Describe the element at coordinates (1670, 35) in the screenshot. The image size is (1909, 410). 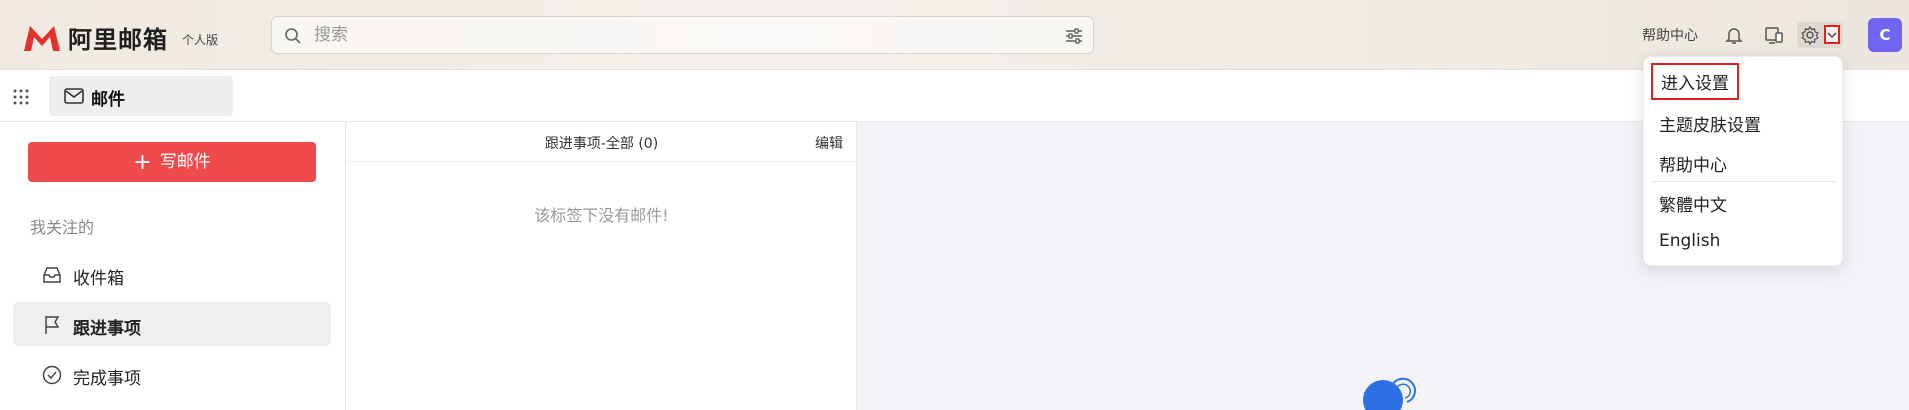
I see `help-center-link: 帮助中心` at that location.